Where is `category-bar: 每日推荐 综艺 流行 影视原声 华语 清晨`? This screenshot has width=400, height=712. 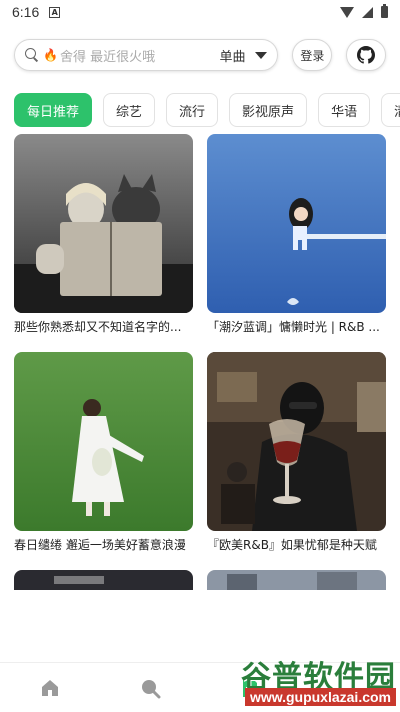 category-bar: 每日推荐 综艺 流行 影视原声 华语 清晨 is located at coordinates (207, 110).